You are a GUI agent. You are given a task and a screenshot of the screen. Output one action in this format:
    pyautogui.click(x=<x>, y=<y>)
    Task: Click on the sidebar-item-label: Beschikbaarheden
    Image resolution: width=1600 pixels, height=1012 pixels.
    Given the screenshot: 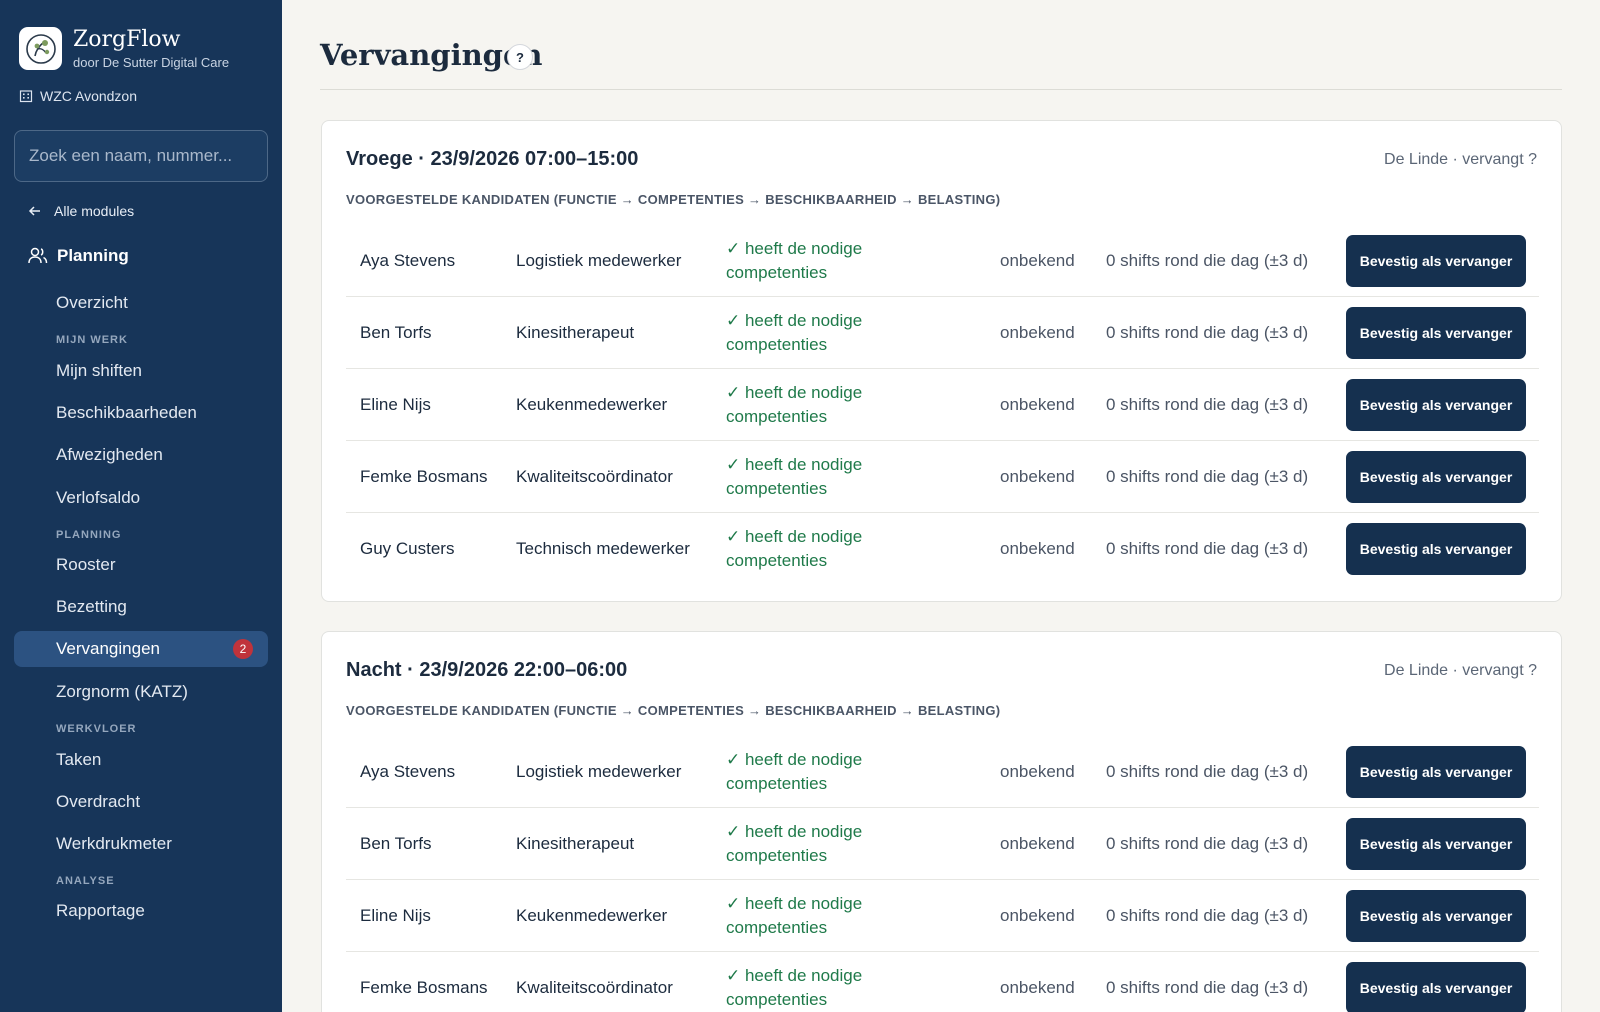 What is the action you would take?
    pyautogui.click(x=126, y=412)
    